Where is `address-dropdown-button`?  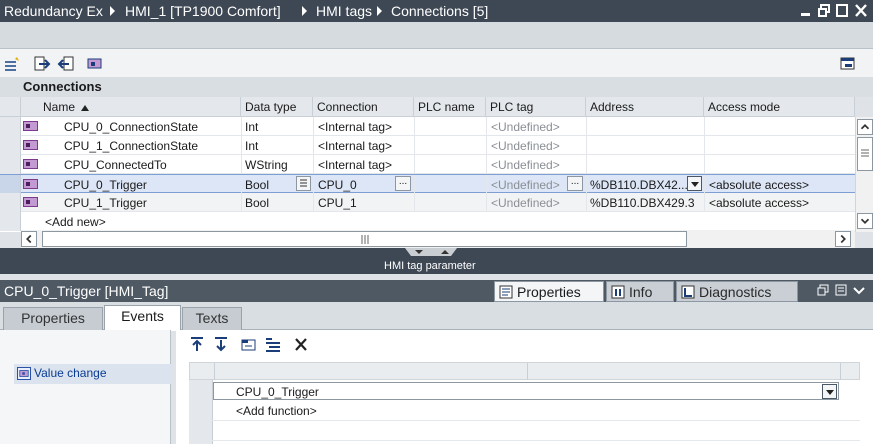
address-dropdown-button is located at coordinates (694, 183).